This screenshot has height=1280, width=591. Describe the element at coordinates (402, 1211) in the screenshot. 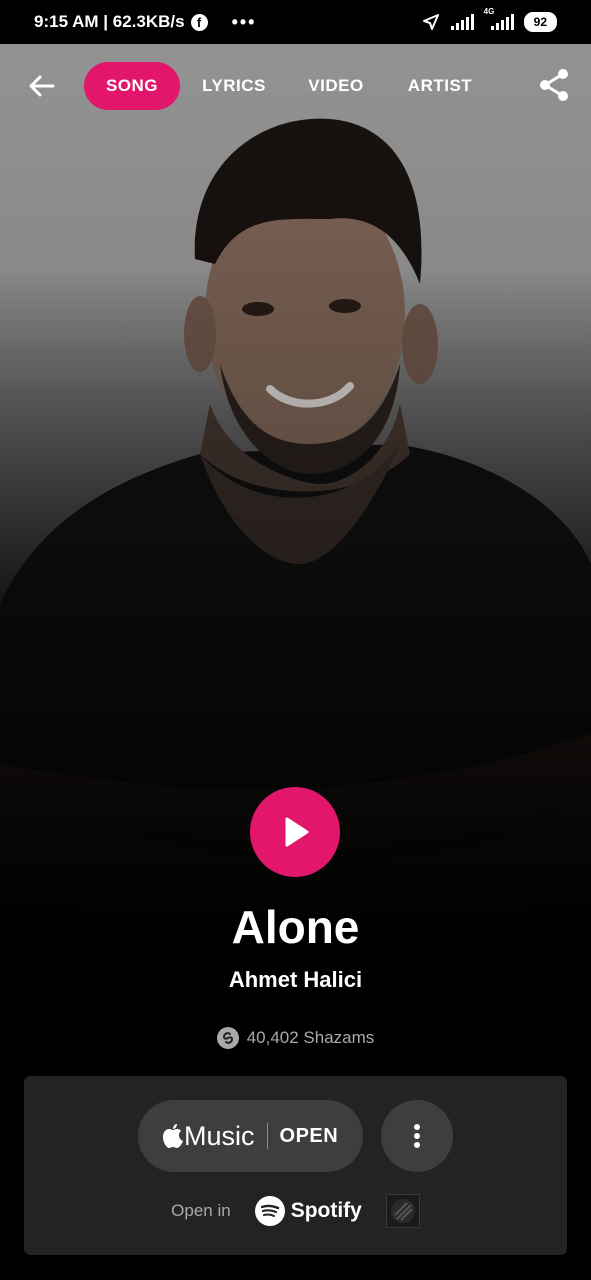

I see `deezer-icon` at that location.